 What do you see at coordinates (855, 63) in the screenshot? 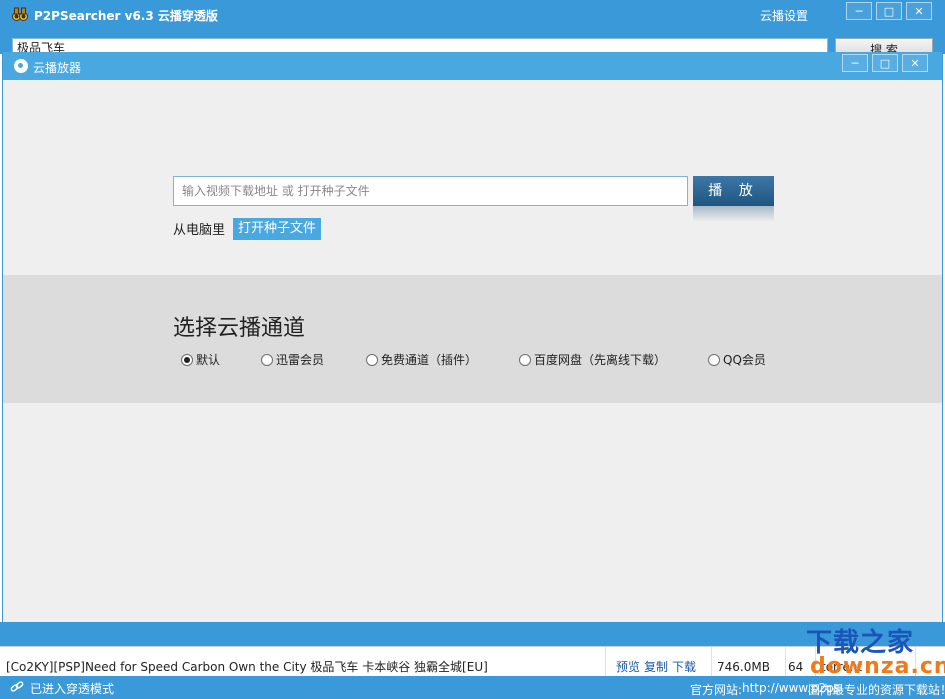
I see `dialog-minimize-button: ─` at bounding box center [855, 63].